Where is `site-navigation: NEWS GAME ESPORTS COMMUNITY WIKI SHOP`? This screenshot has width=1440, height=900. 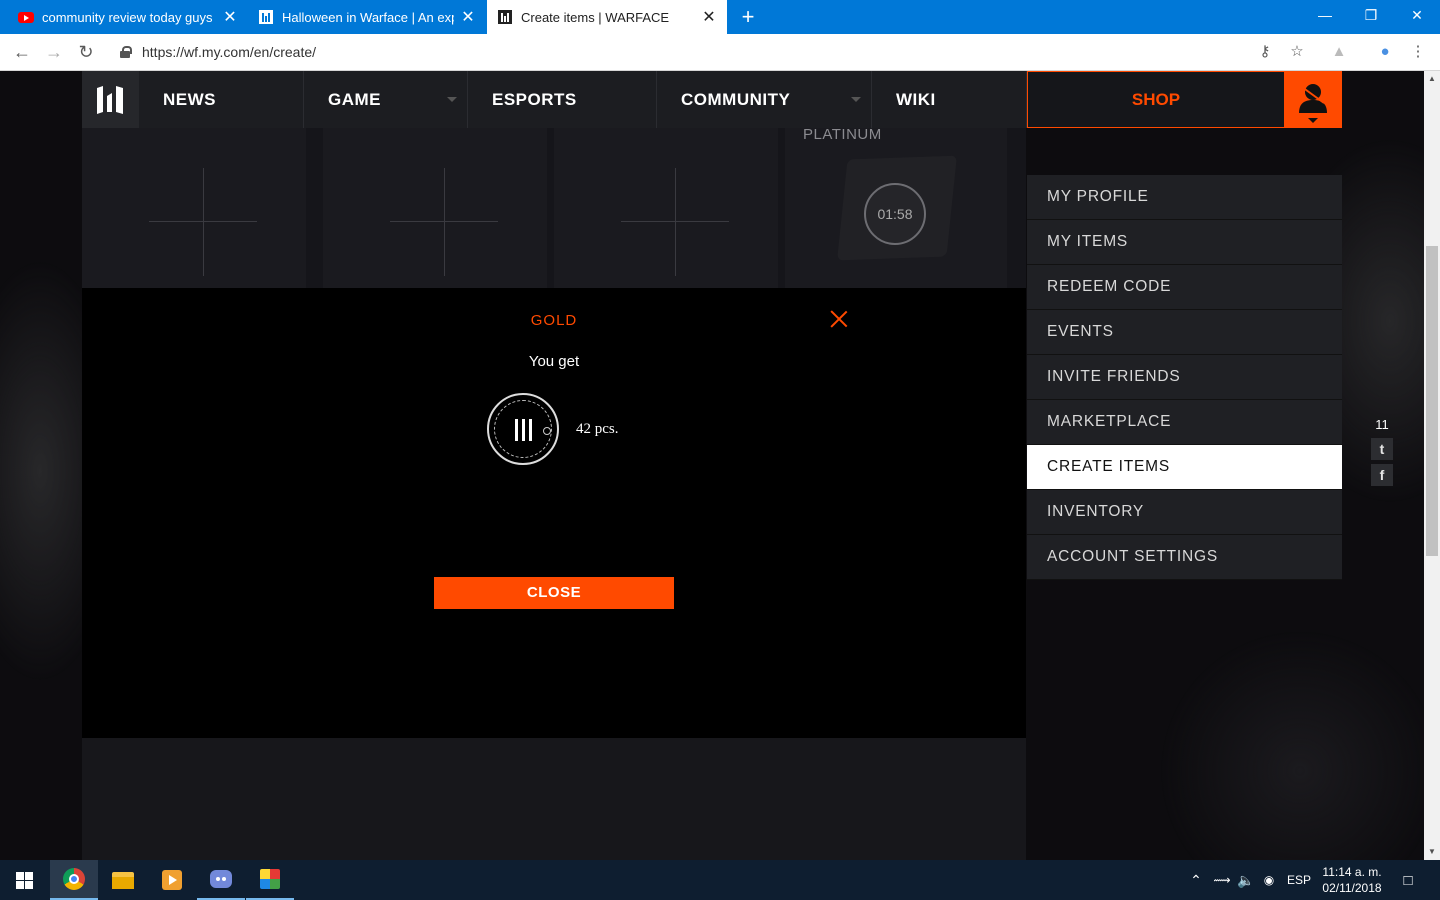 site-navigation: NEWS GAME ESPORTS COMMUNITY WIKI SHOP is located at coordinates (712, 99).